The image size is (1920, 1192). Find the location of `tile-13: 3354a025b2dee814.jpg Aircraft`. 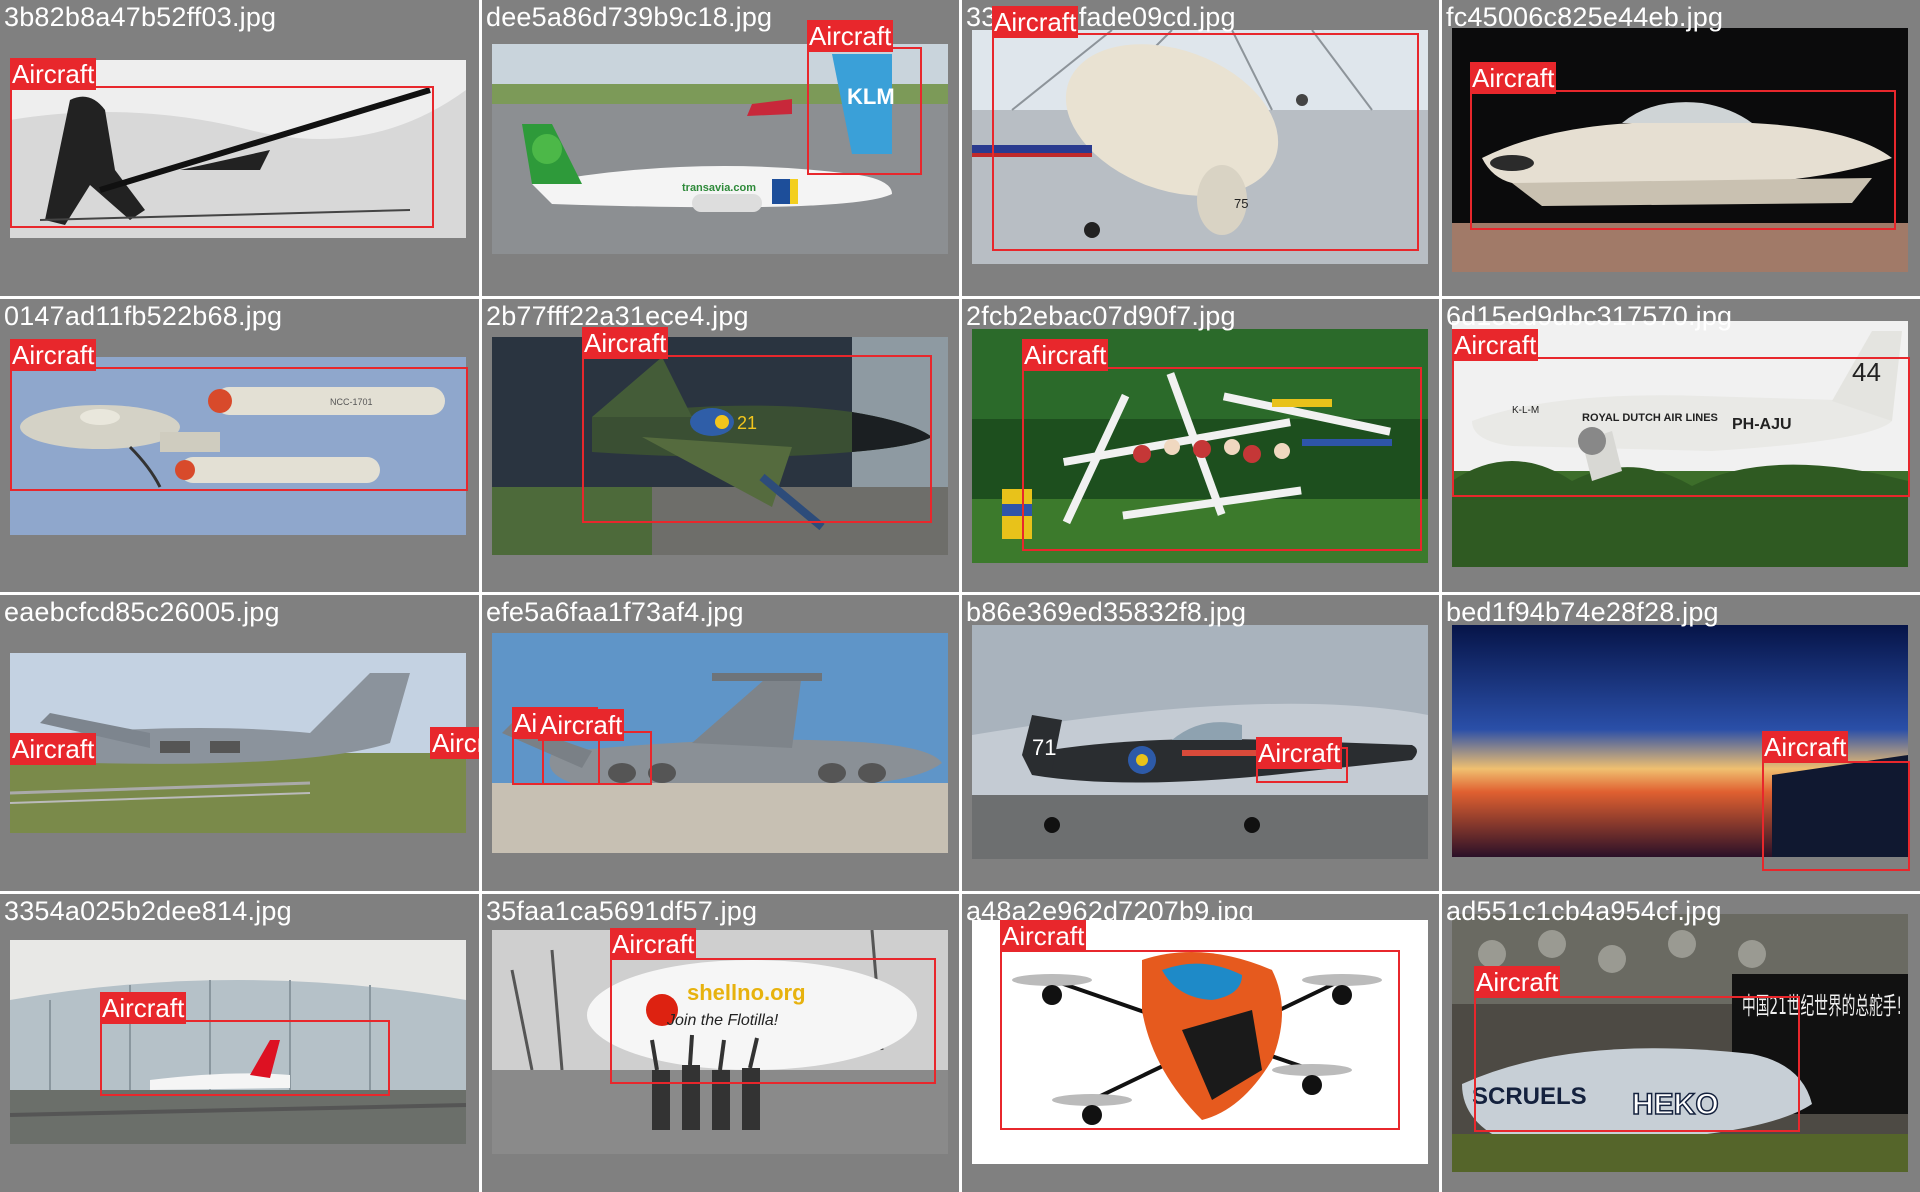

tile-13: 3354a025b2dee814.jpg Aircraft is located at coordinates (239, 1043).